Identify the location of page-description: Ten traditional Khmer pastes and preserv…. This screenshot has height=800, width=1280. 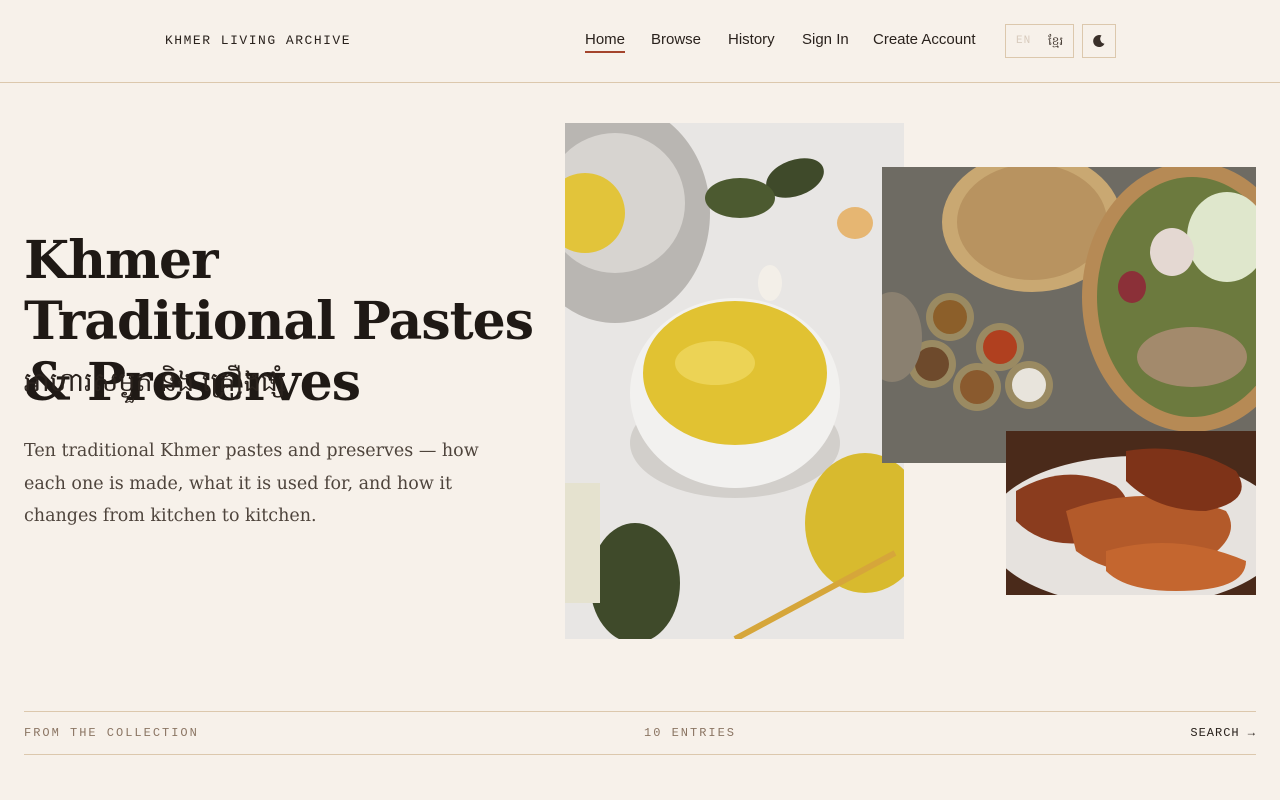
(251, 483).